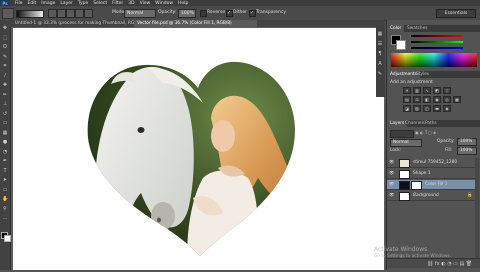  Describe the element at coordinates (380, 74) in the screenshot. I see `brush-settings-icon: ✎` at that location.